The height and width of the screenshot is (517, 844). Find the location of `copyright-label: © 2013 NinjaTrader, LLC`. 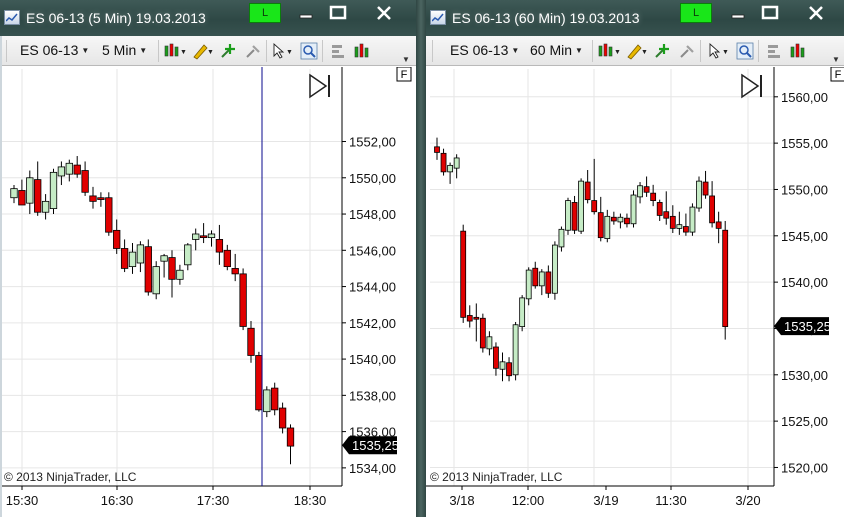

copyright-label: © 2013 NinjaTrader, LLC is located at coordinates (70, 477).